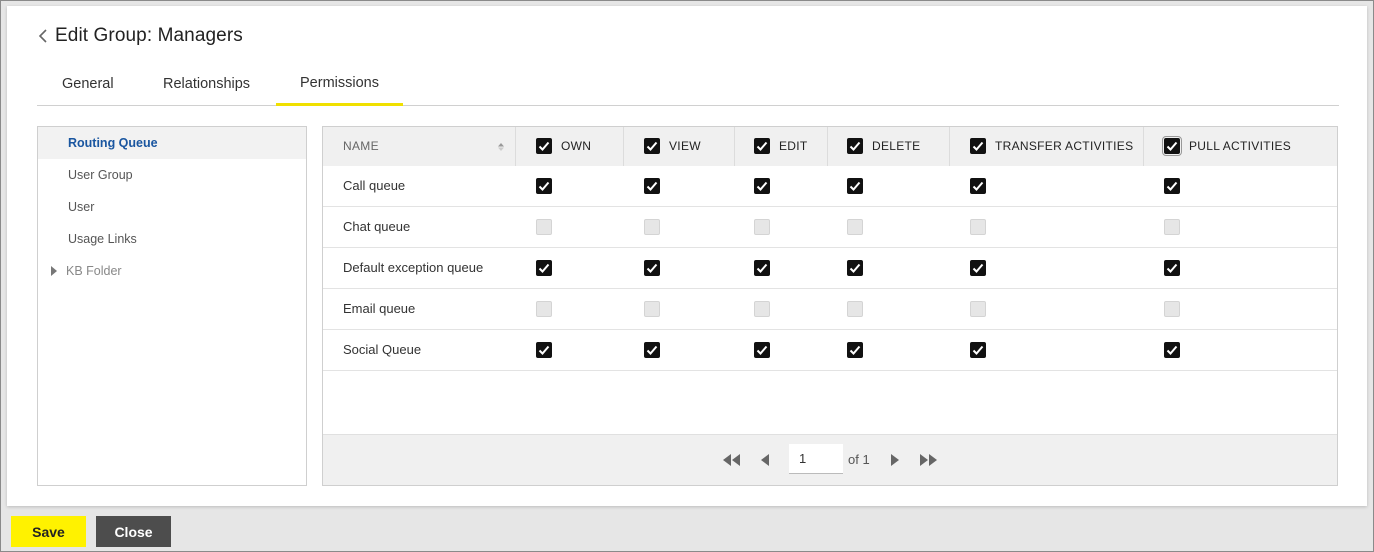  What do you see at coordinates (830, 268) in the screenshot?
I see `table-row: Default exception queue` at bounding box center [830, 268].